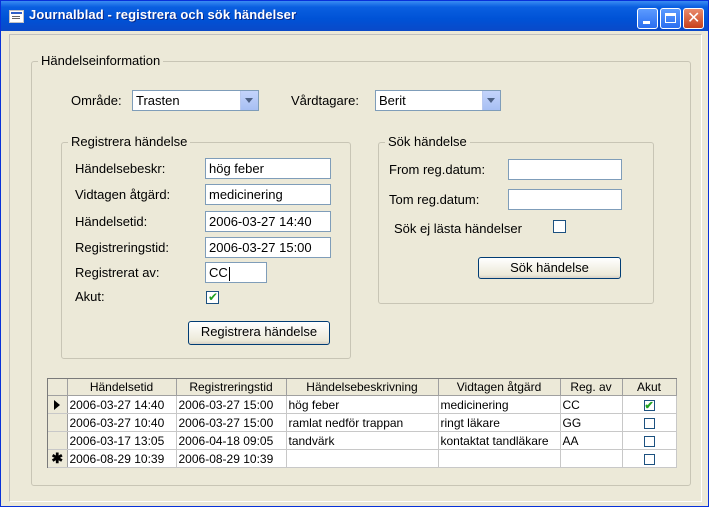 Image resolution: width=709 pixels, height=507 pixels. I want to click on register-legend: Registrera händelse, so click(129, 141).